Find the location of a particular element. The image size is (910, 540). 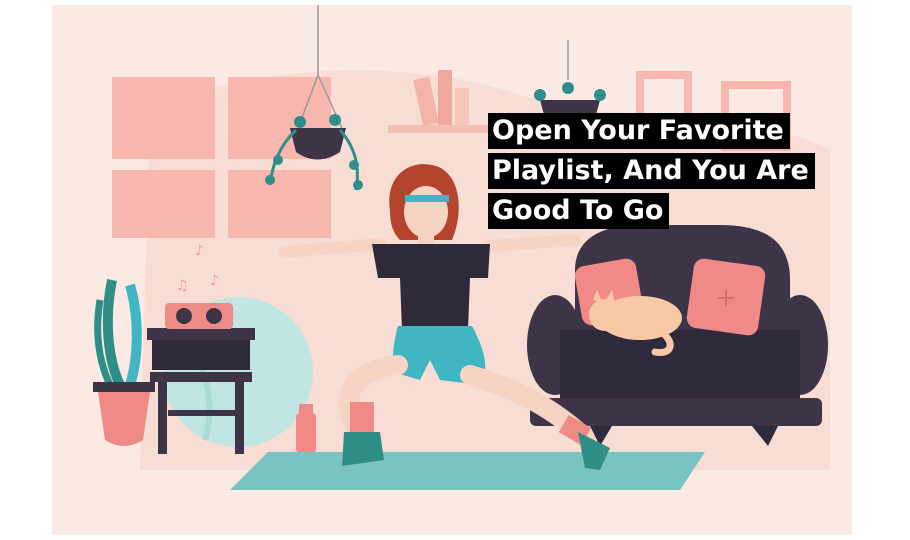

caption-line-1: Open Your Favorite is located at coordinates (639, 131).